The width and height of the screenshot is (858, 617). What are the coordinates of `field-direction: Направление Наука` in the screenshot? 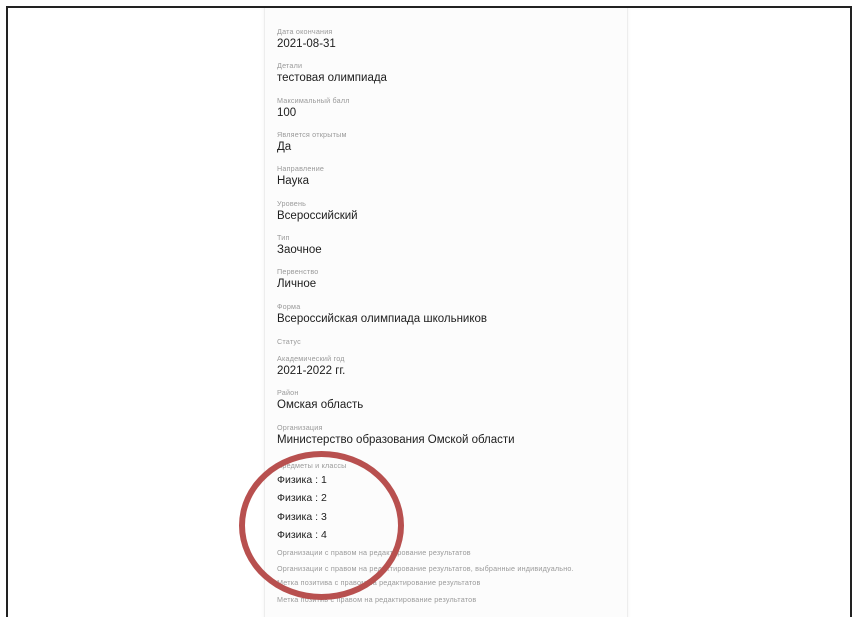 It's located at (301, 175).